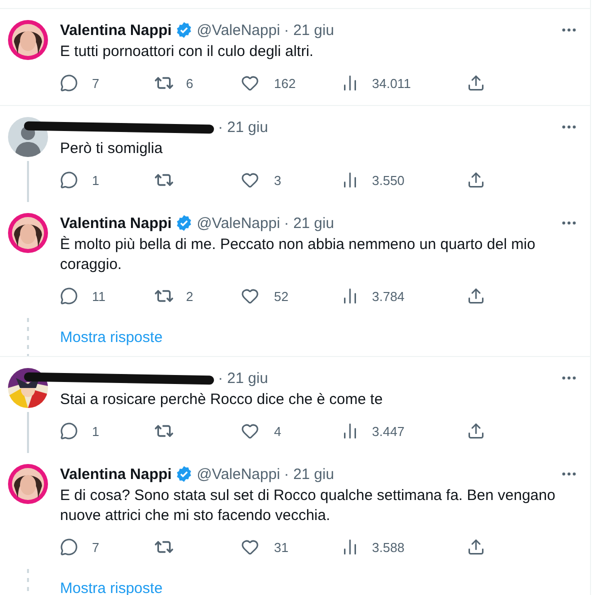  I want to click on repost-count: 6, so click(190, 83).